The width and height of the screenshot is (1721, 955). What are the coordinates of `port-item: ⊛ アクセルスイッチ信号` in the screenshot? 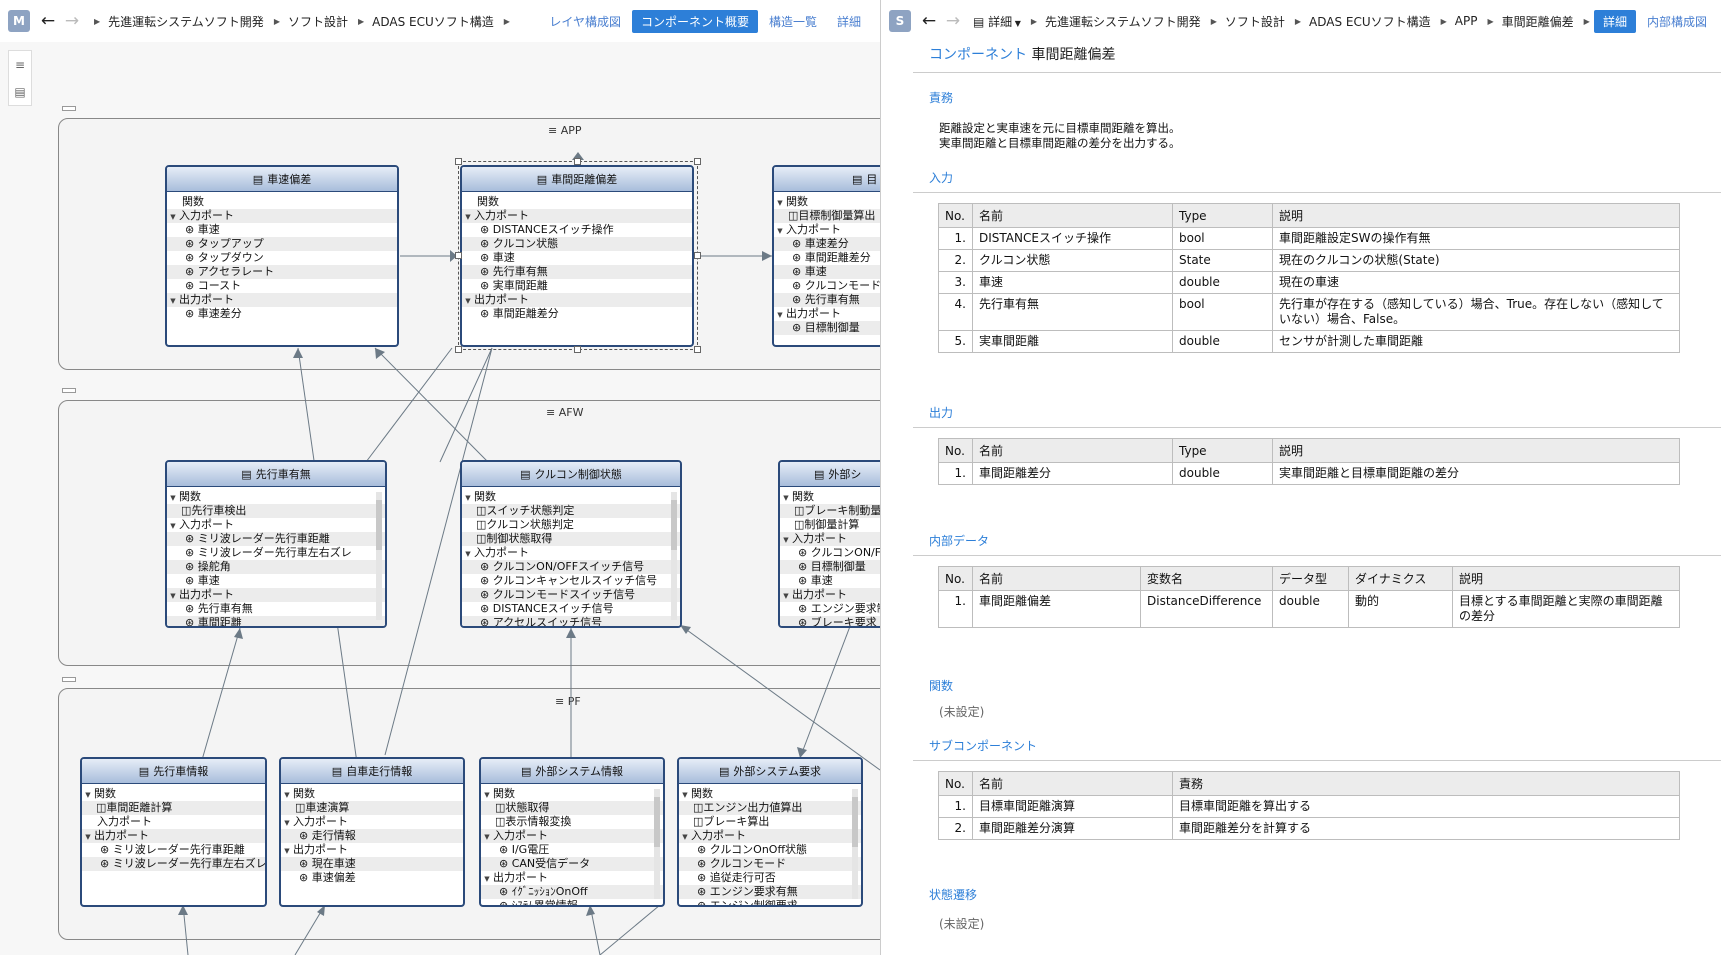 It's located at (571, 621).